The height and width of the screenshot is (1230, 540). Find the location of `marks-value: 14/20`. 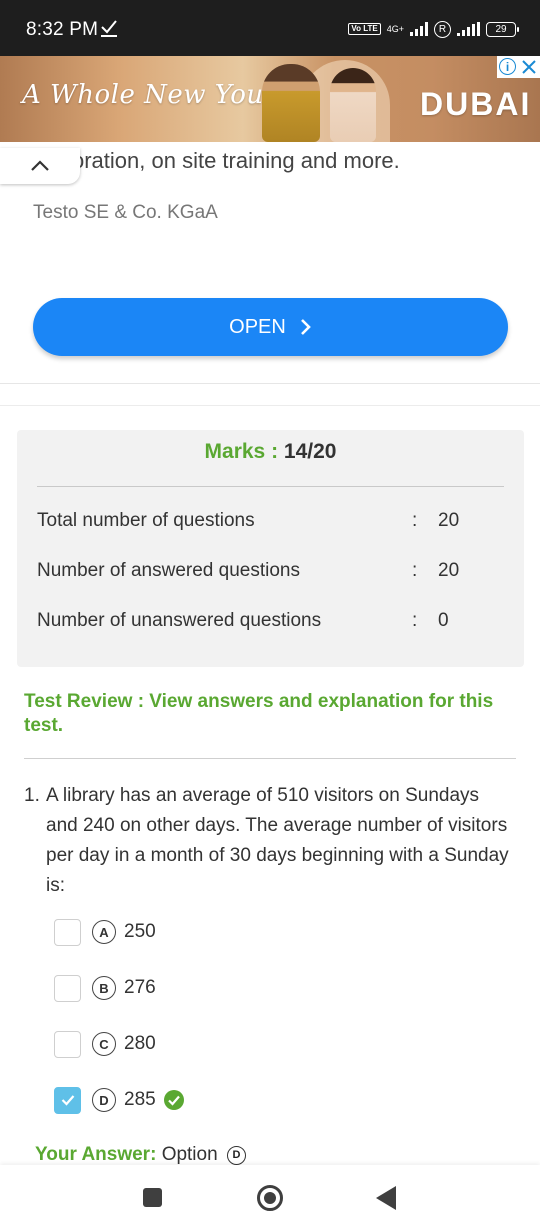

marks-value: 14/20 is located at coordinates (310, 451).